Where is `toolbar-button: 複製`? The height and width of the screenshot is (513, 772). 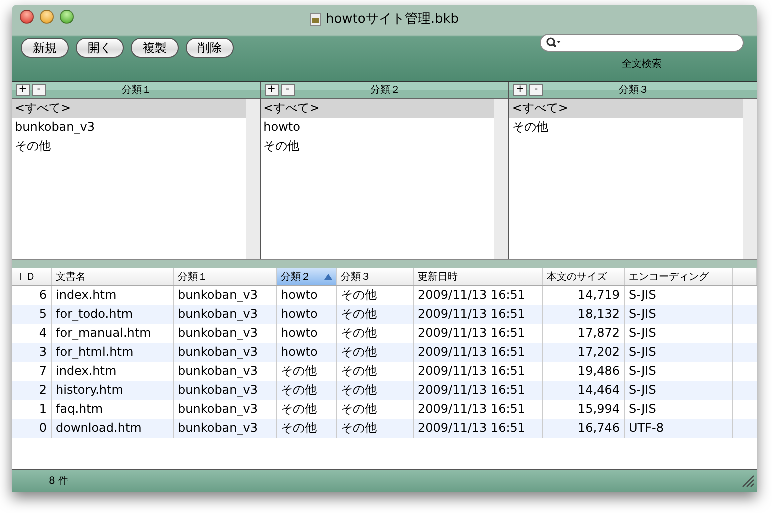
toolbar-button: 複製 is located at coordinates (155, 48).